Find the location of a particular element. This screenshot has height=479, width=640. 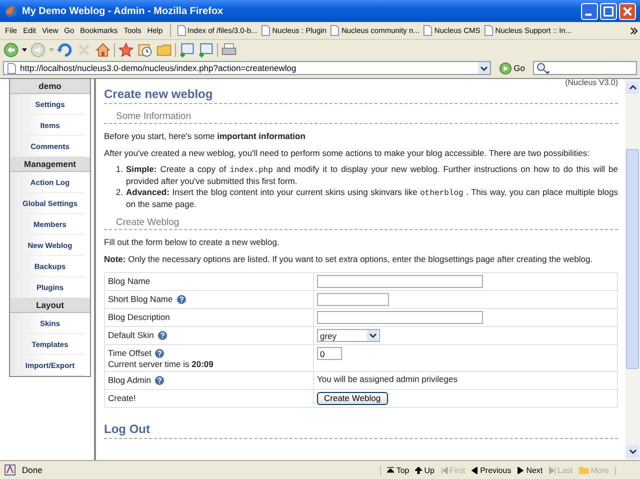

search-icon is located at coordinates (543, 68).